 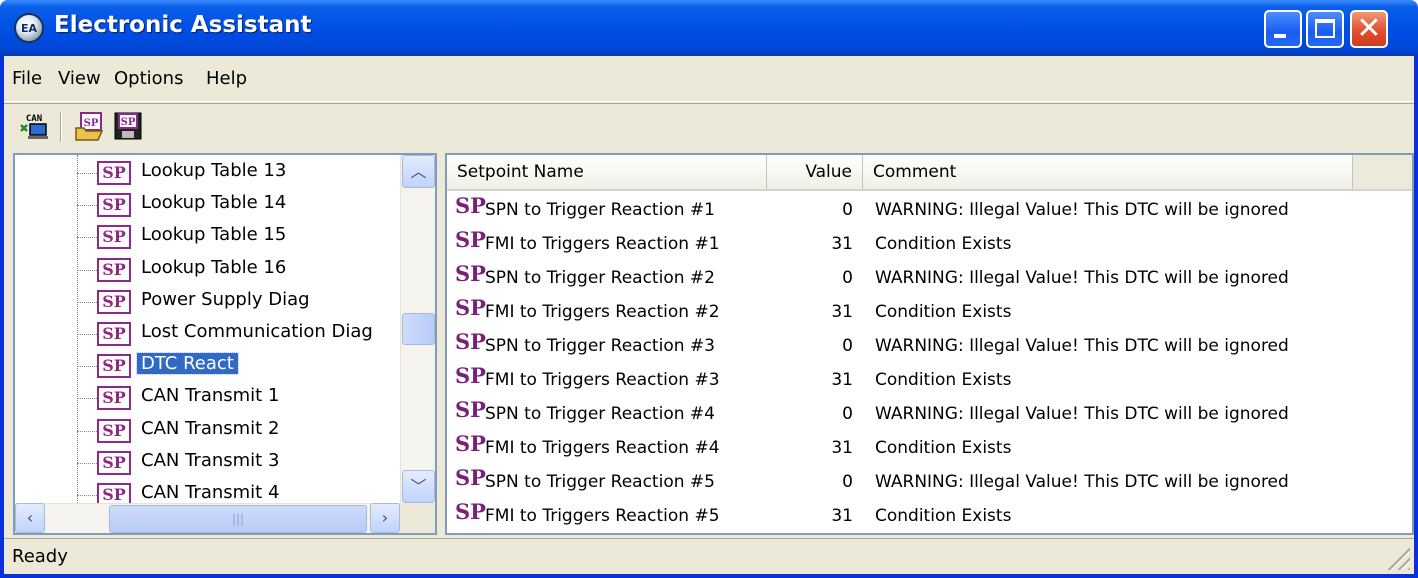 I want to click on save-setpoint-label: SP, so click(x=128, y=122).